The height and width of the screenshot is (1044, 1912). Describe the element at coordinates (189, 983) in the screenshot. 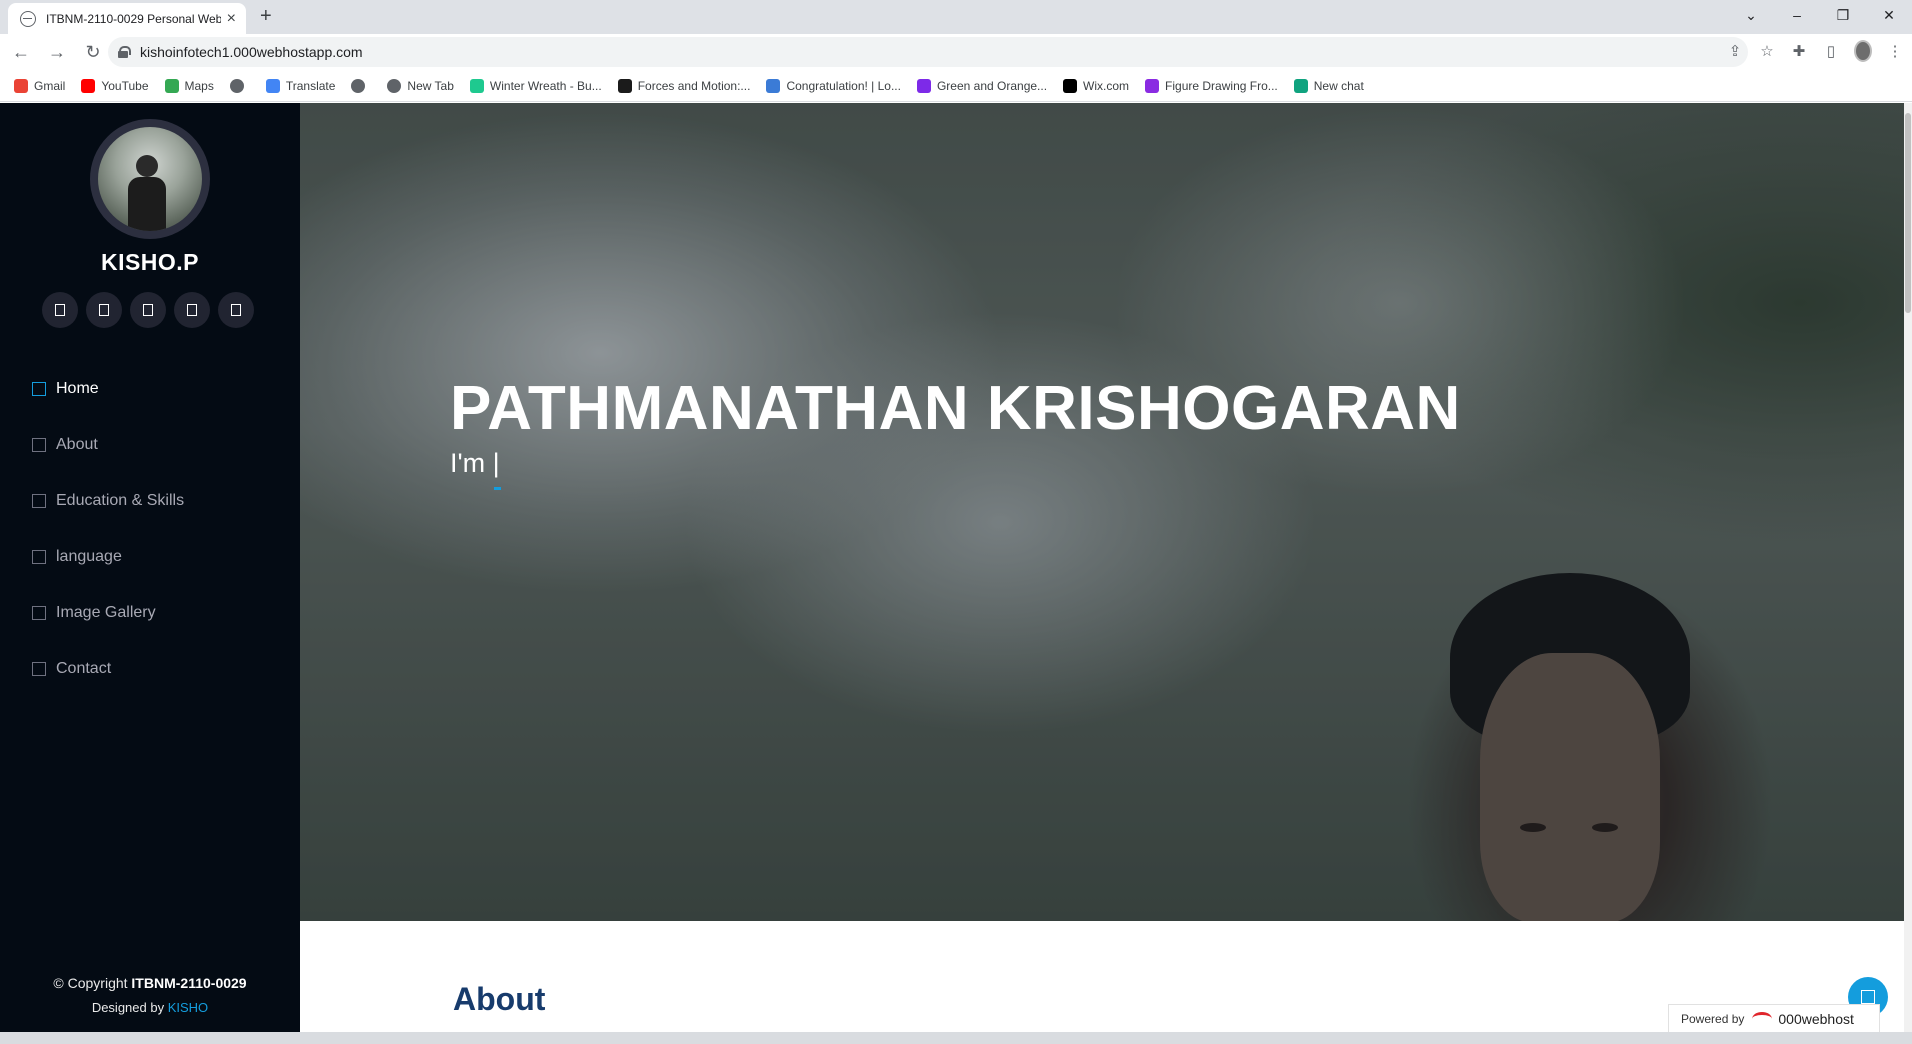

I see `copyright-owner: ITBNM-2110-0029` at that location.